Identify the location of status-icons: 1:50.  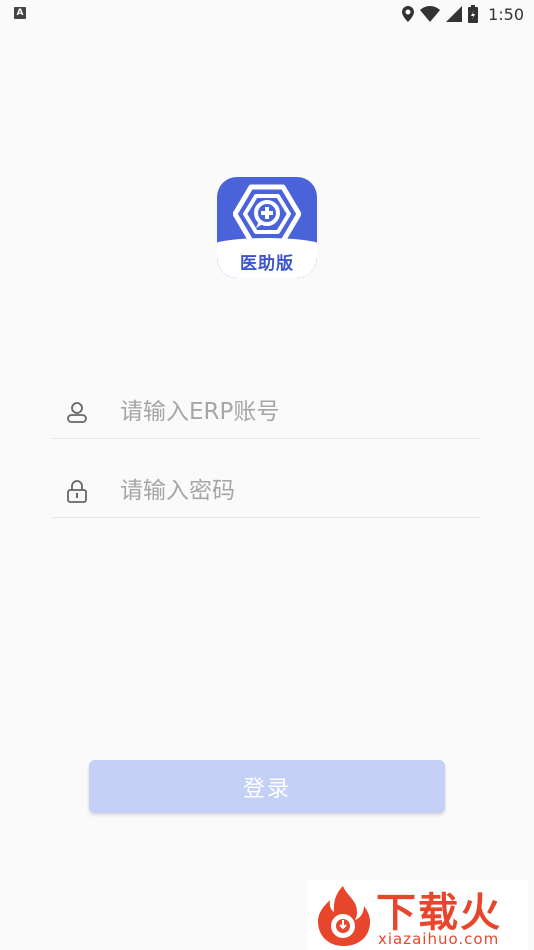
(463, 14).